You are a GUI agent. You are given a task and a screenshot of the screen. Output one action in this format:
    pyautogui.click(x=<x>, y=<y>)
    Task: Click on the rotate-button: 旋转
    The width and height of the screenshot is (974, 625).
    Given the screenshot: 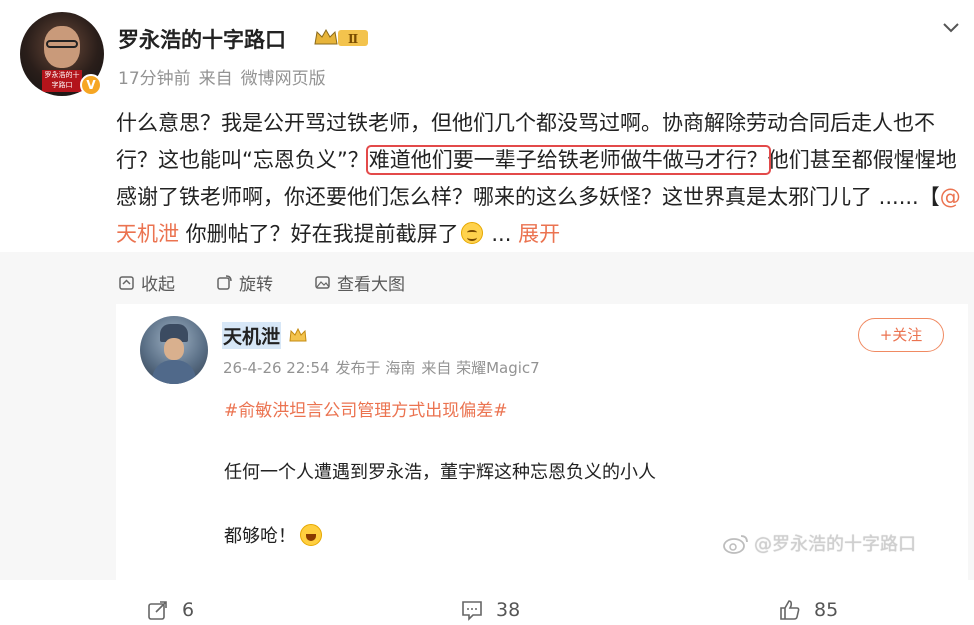 What is the action you would take?
    pyautogui.click(x=244, y=282)
    